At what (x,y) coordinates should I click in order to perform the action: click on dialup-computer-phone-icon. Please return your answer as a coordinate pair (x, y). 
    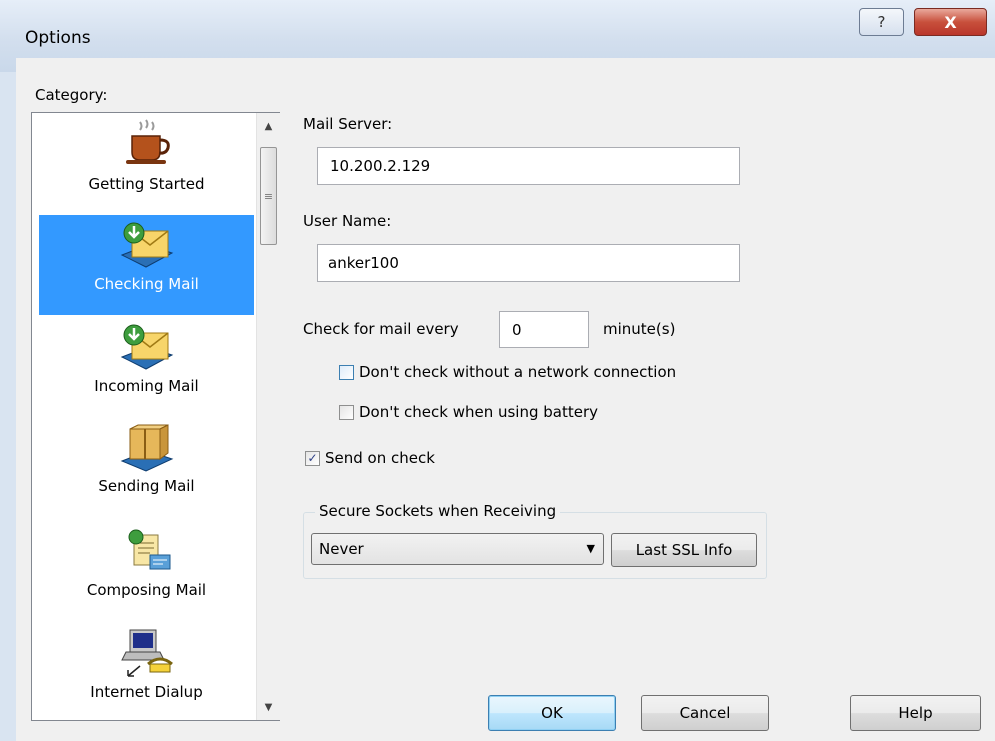
    Looking at the image, I should click on (147, 654).